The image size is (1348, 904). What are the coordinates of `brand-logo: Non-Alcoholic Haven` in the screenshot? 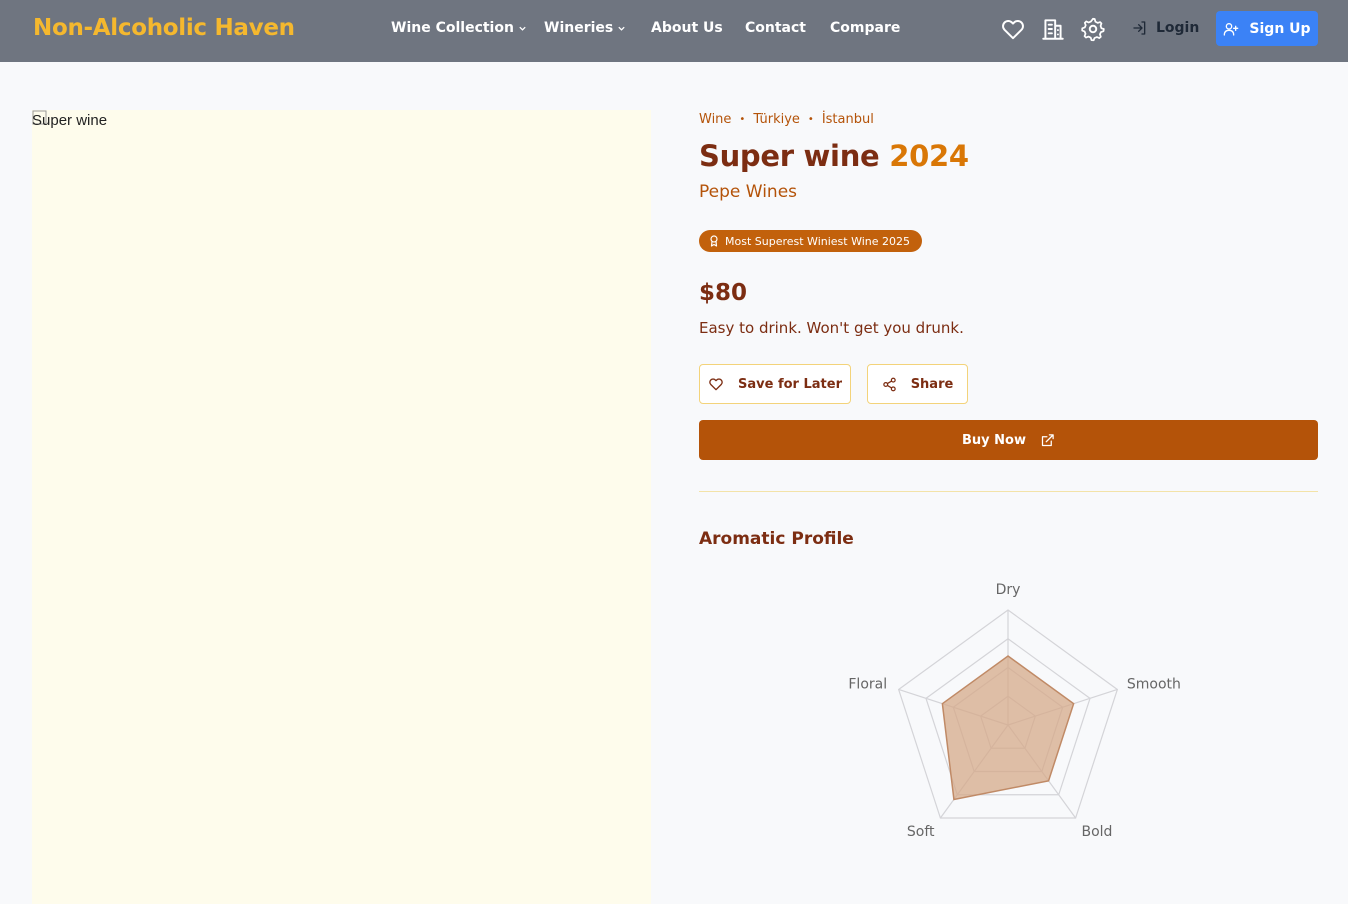 It's located at (164, 28).